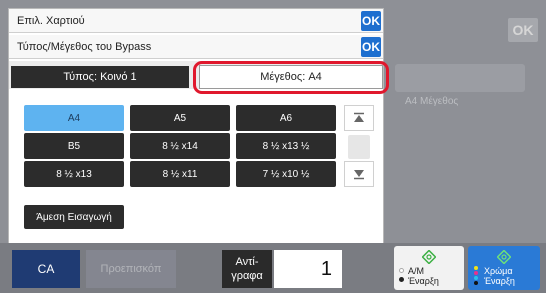  What do you see at coordinates (286, 146) in the screenshot?
I see `size-button-8-5x13-5: 8 ½ x13 ½` at bounding box center [286, 146].